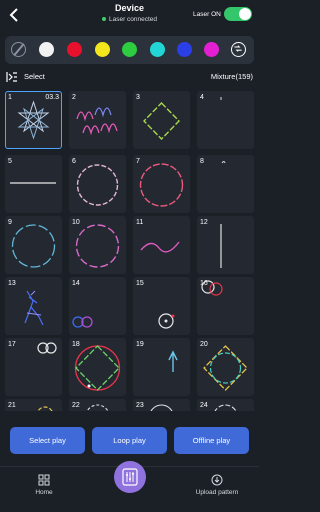 Image resolution: width=320 pixels, height=512 pixels. I want to click on color-mix-swatch, so click(238, 49).